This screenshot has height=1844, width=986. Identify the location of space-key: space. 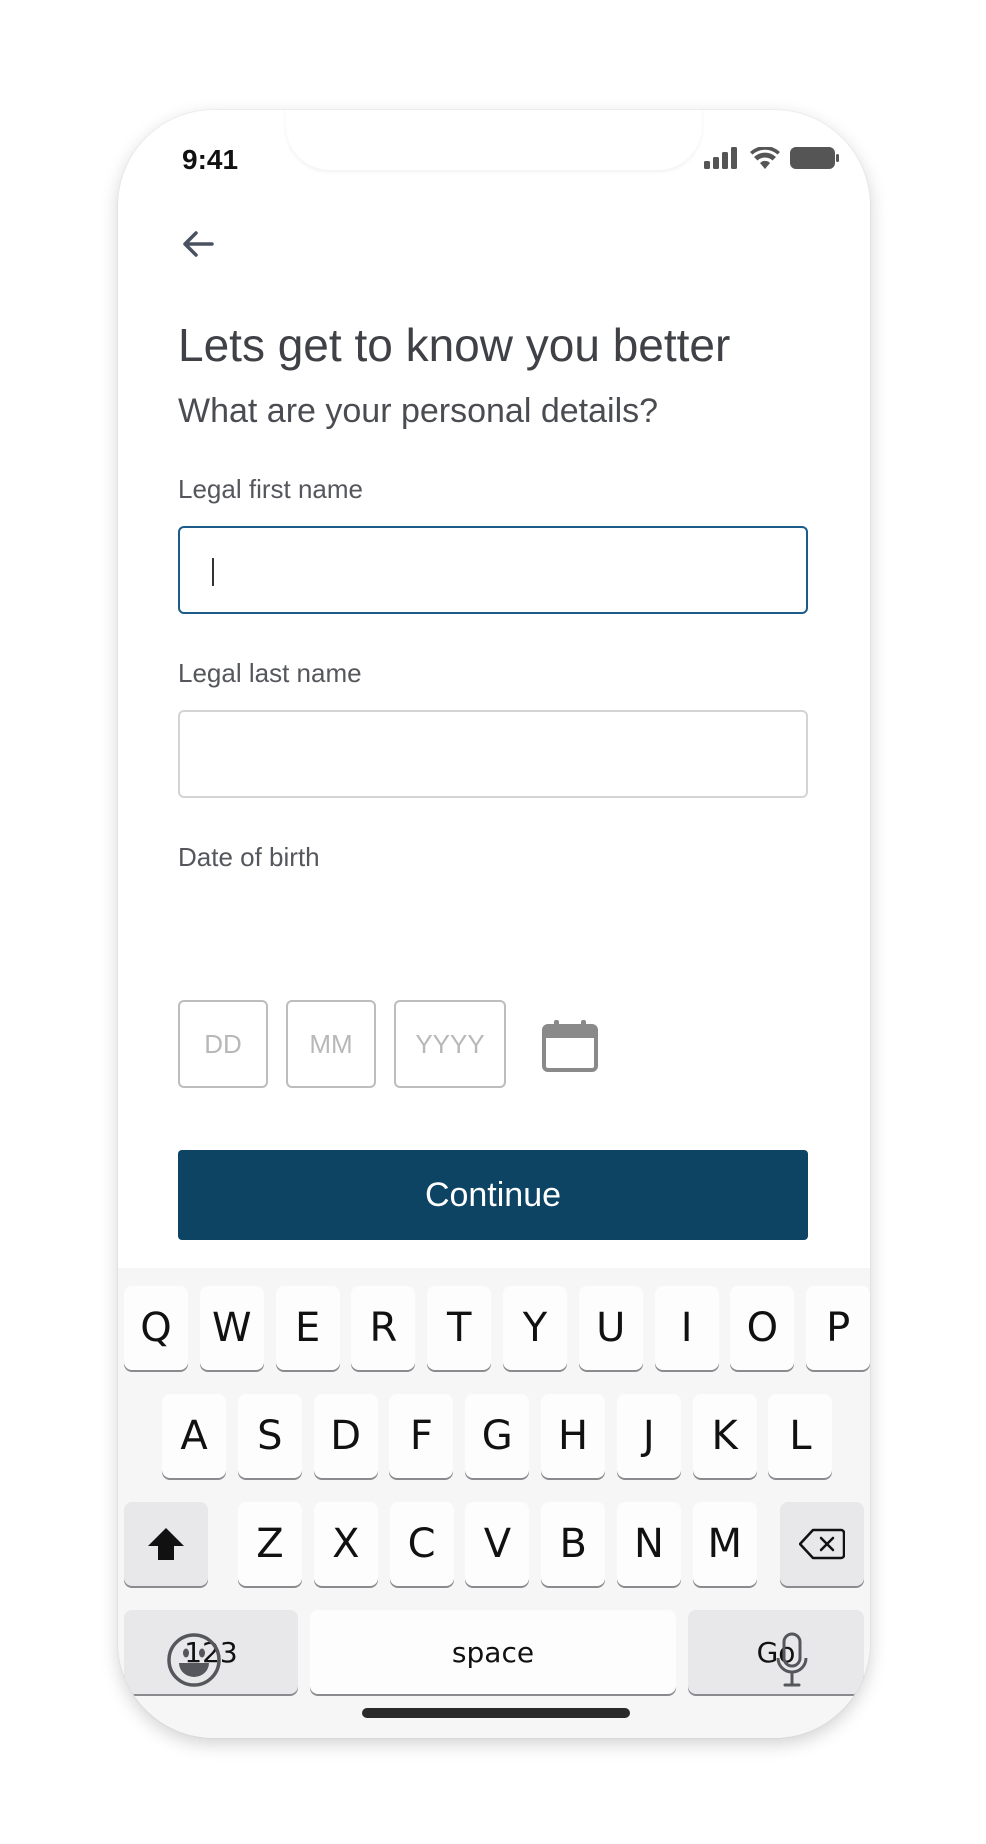
(493, 1652).